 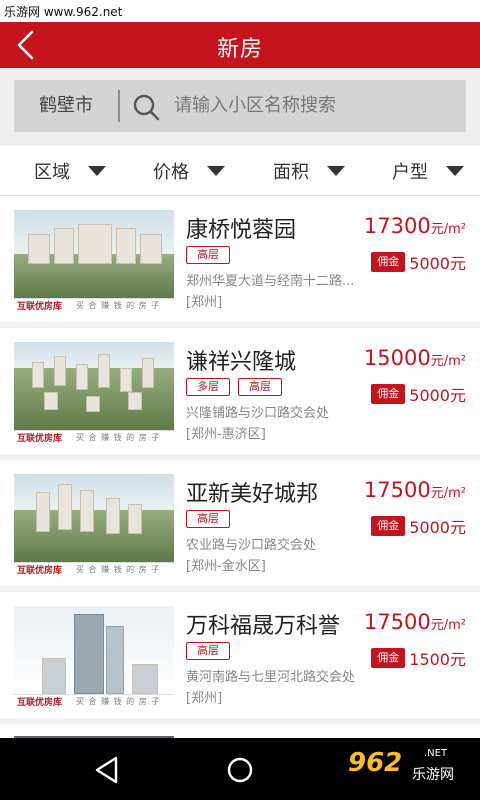 What do you see at coordinates (437, 659) in the screenshot?
I see `commission-amount: 1500元` at bounding box center [437, 659].